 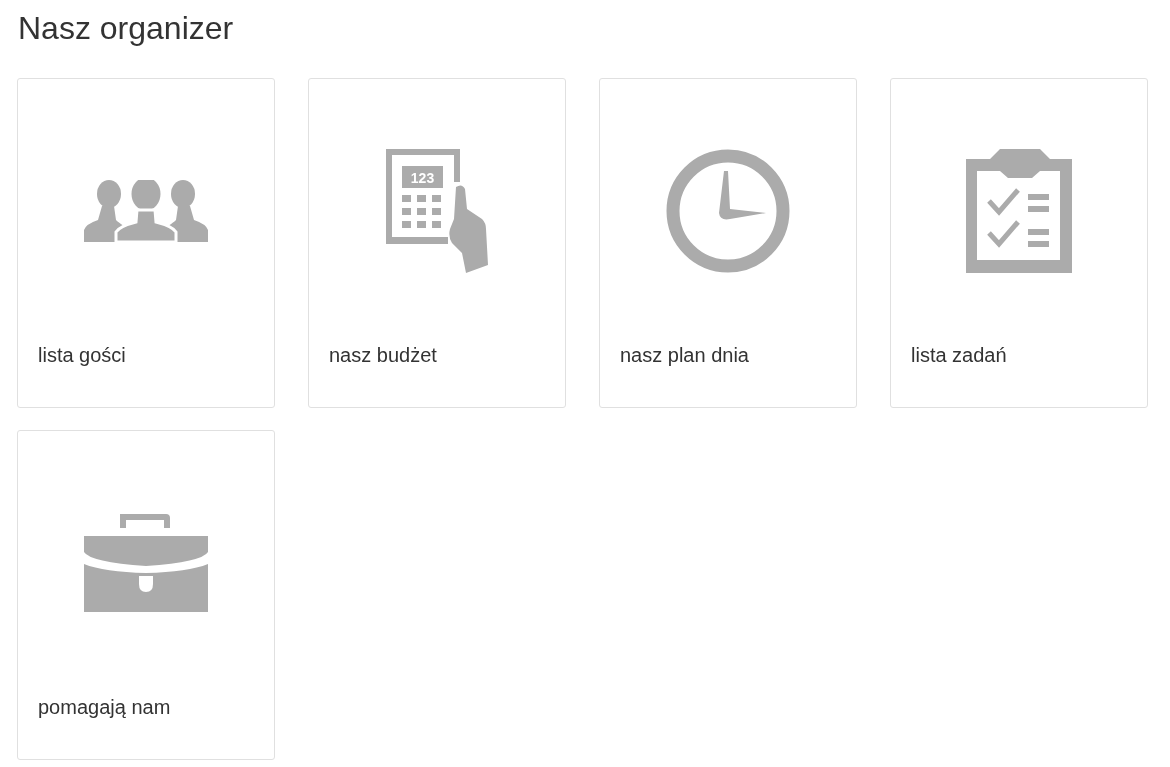 What do you see at coordinates (126, 28) in the screenshot?
I see `page-title: Nasz organizer` at bounding box center [126, 28].